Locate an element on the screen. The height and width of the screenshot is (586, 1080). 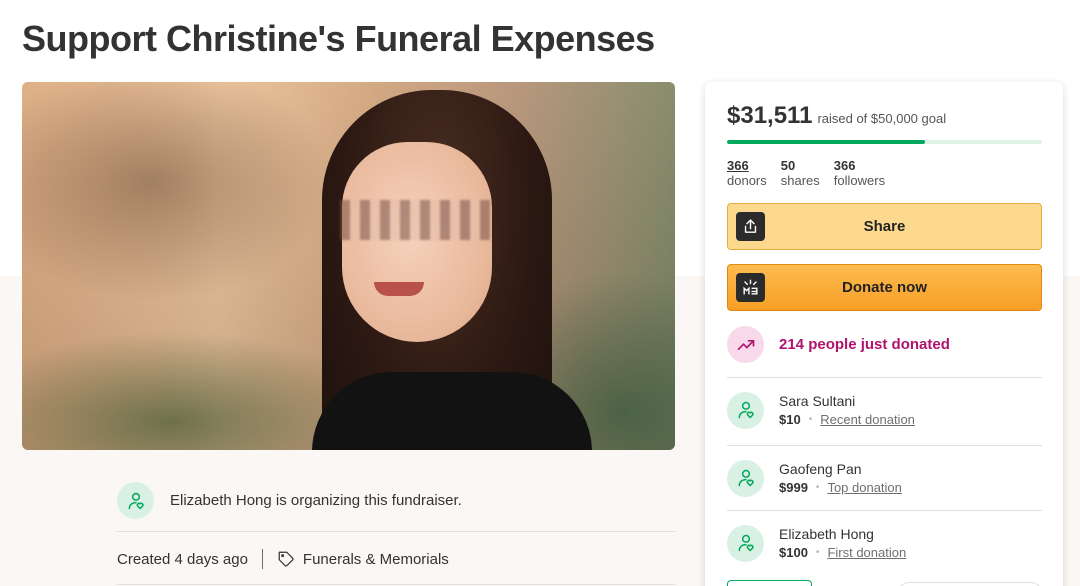
see-top-button is located at coordinates (970, 584).